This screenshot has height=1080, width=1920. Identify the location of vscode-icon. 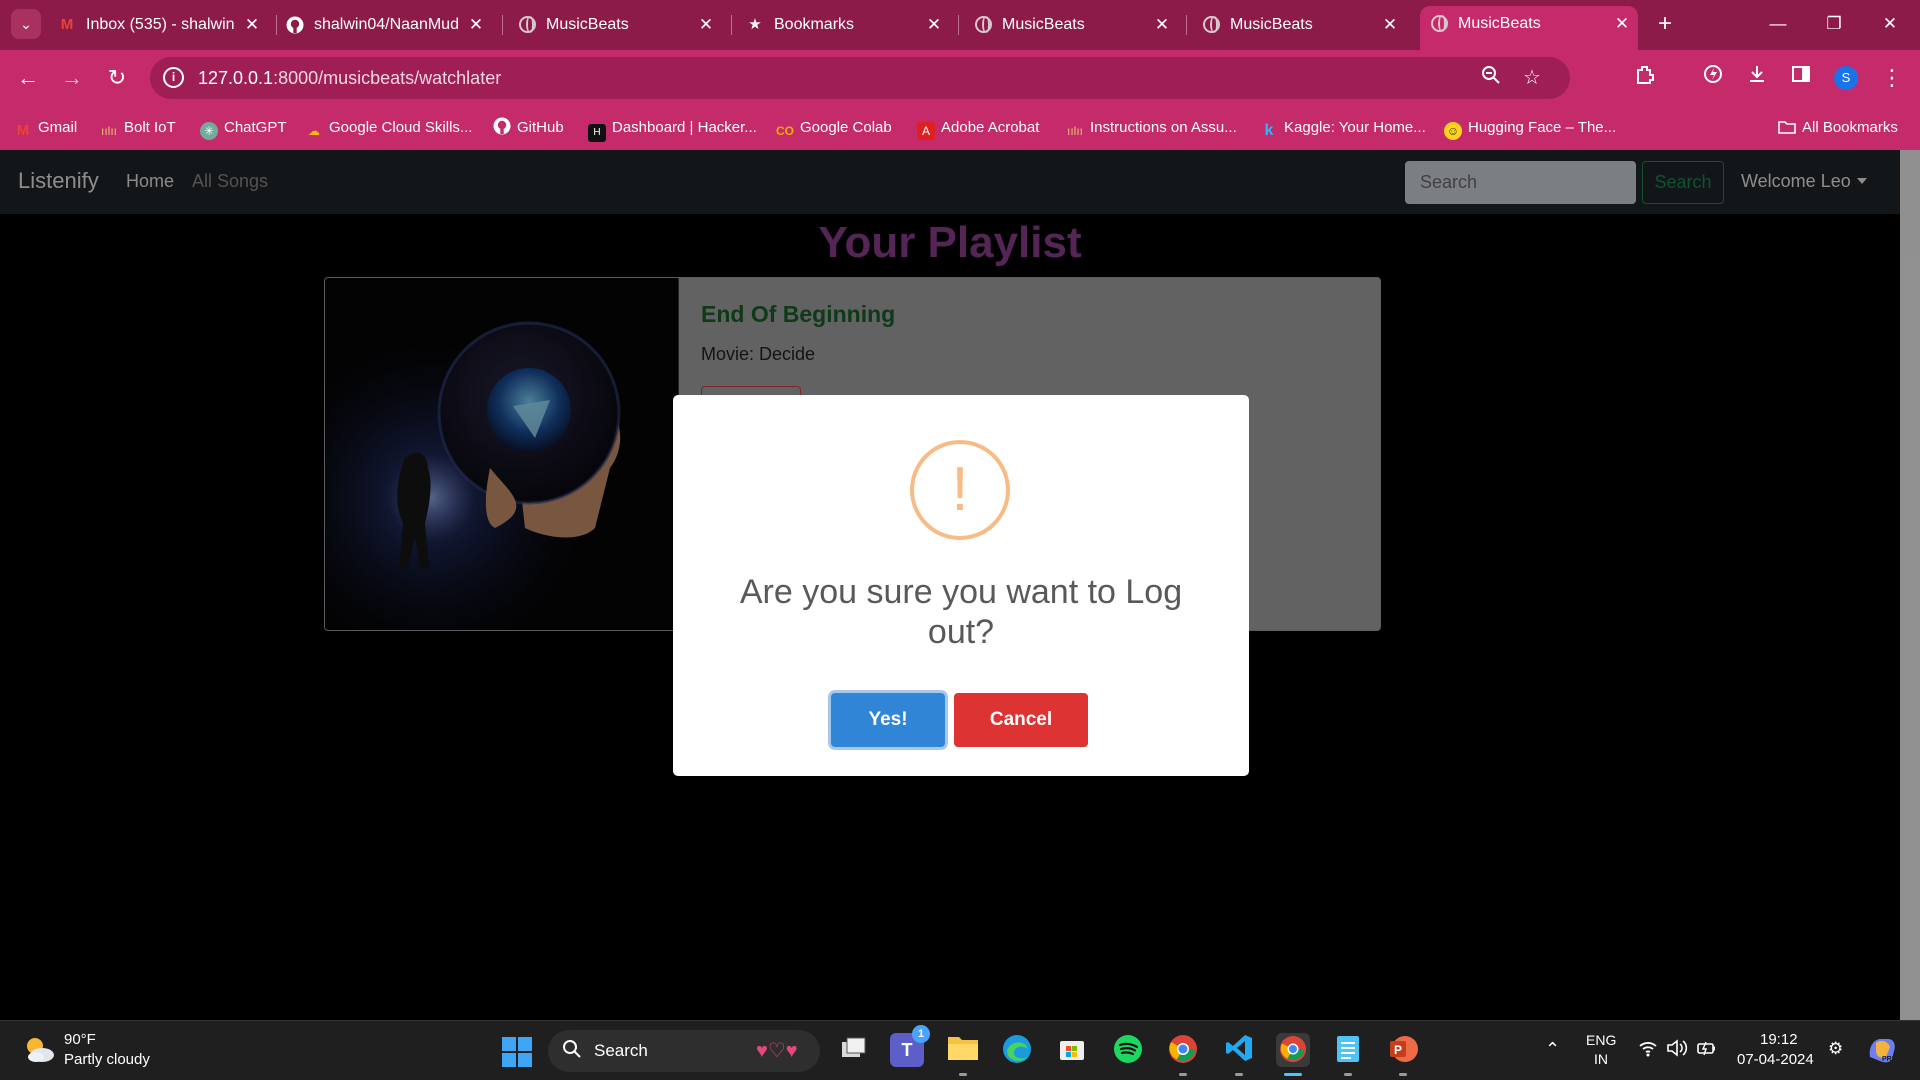
(1239, 1050).